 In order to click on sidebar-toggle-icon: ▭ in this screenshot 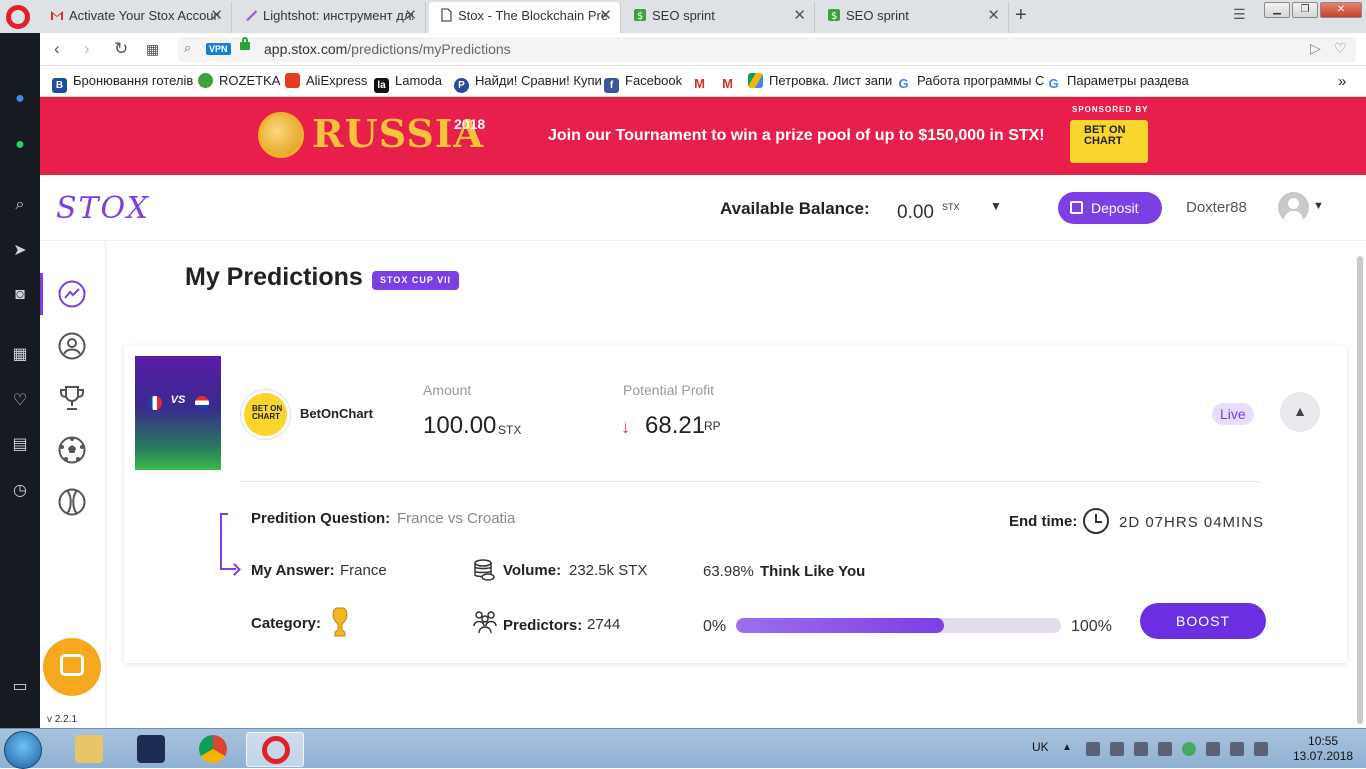, I will do `click(20, 687)`.